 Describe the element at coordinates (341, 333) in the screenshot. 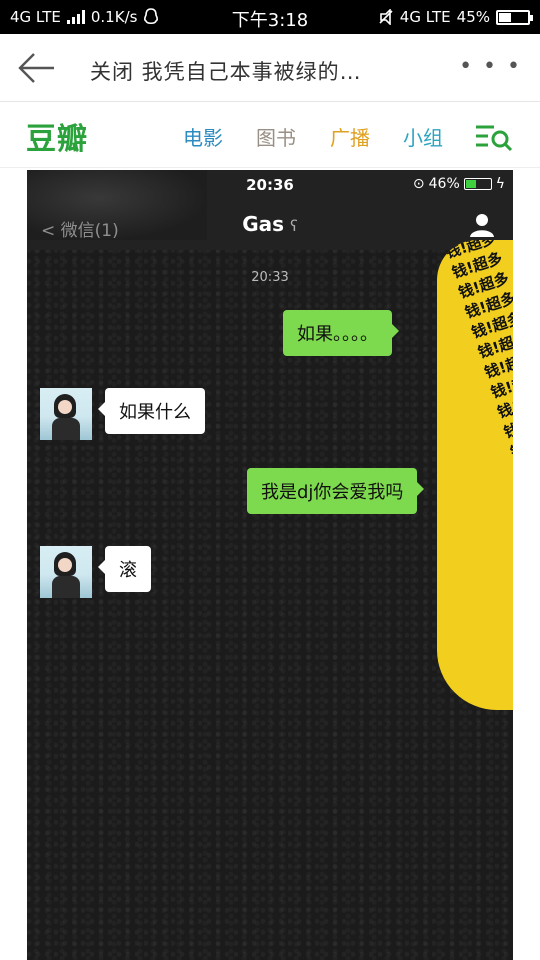

I see `message-bubble: 如果。。。。` at that location.